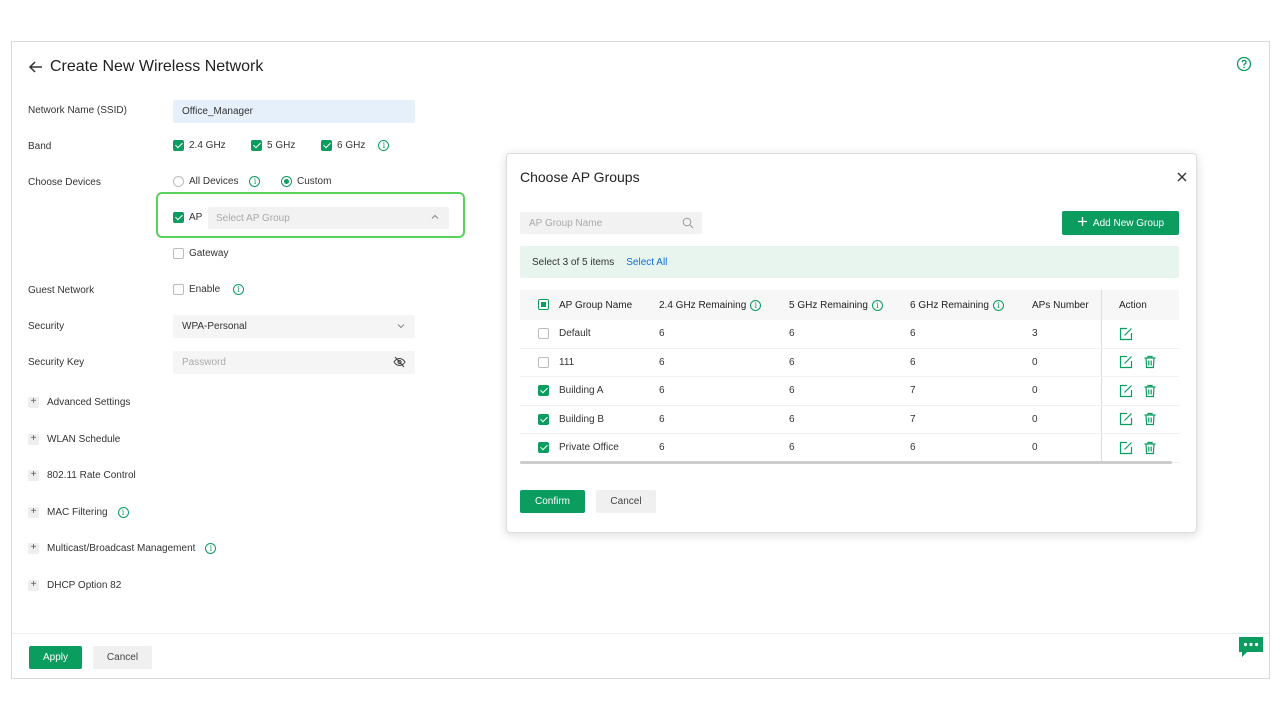 Image resolution: width=1280 pixels, height=720 pixels. What do you see at coordinates (1035, 334) in the screenshot?
I see `aps-number: 3` at bounding box center [1035, 334].